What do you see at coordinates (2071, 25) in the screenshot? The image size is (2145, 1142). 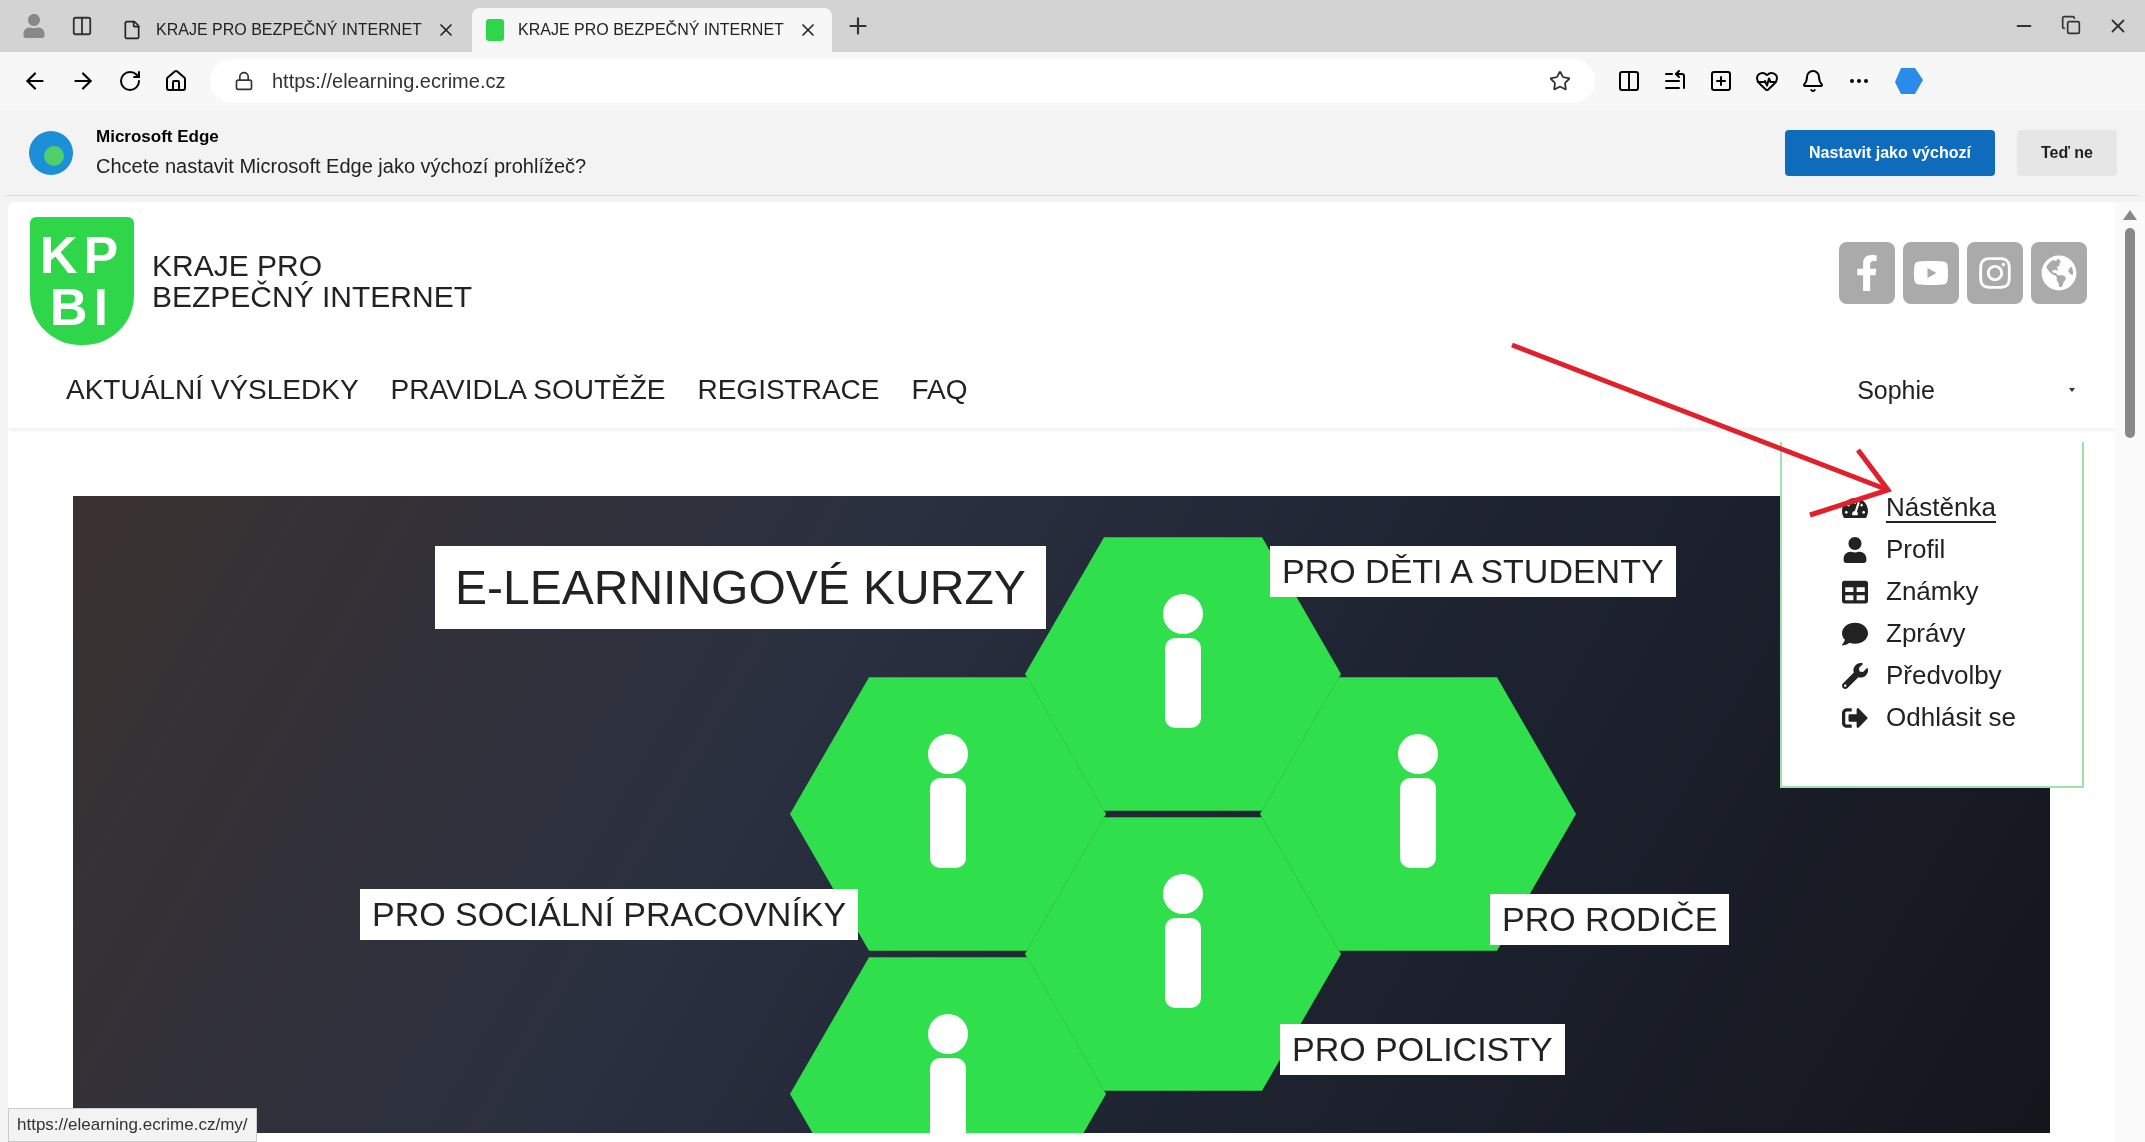 I see `restore-icon` at bounding box center [2071, 25].